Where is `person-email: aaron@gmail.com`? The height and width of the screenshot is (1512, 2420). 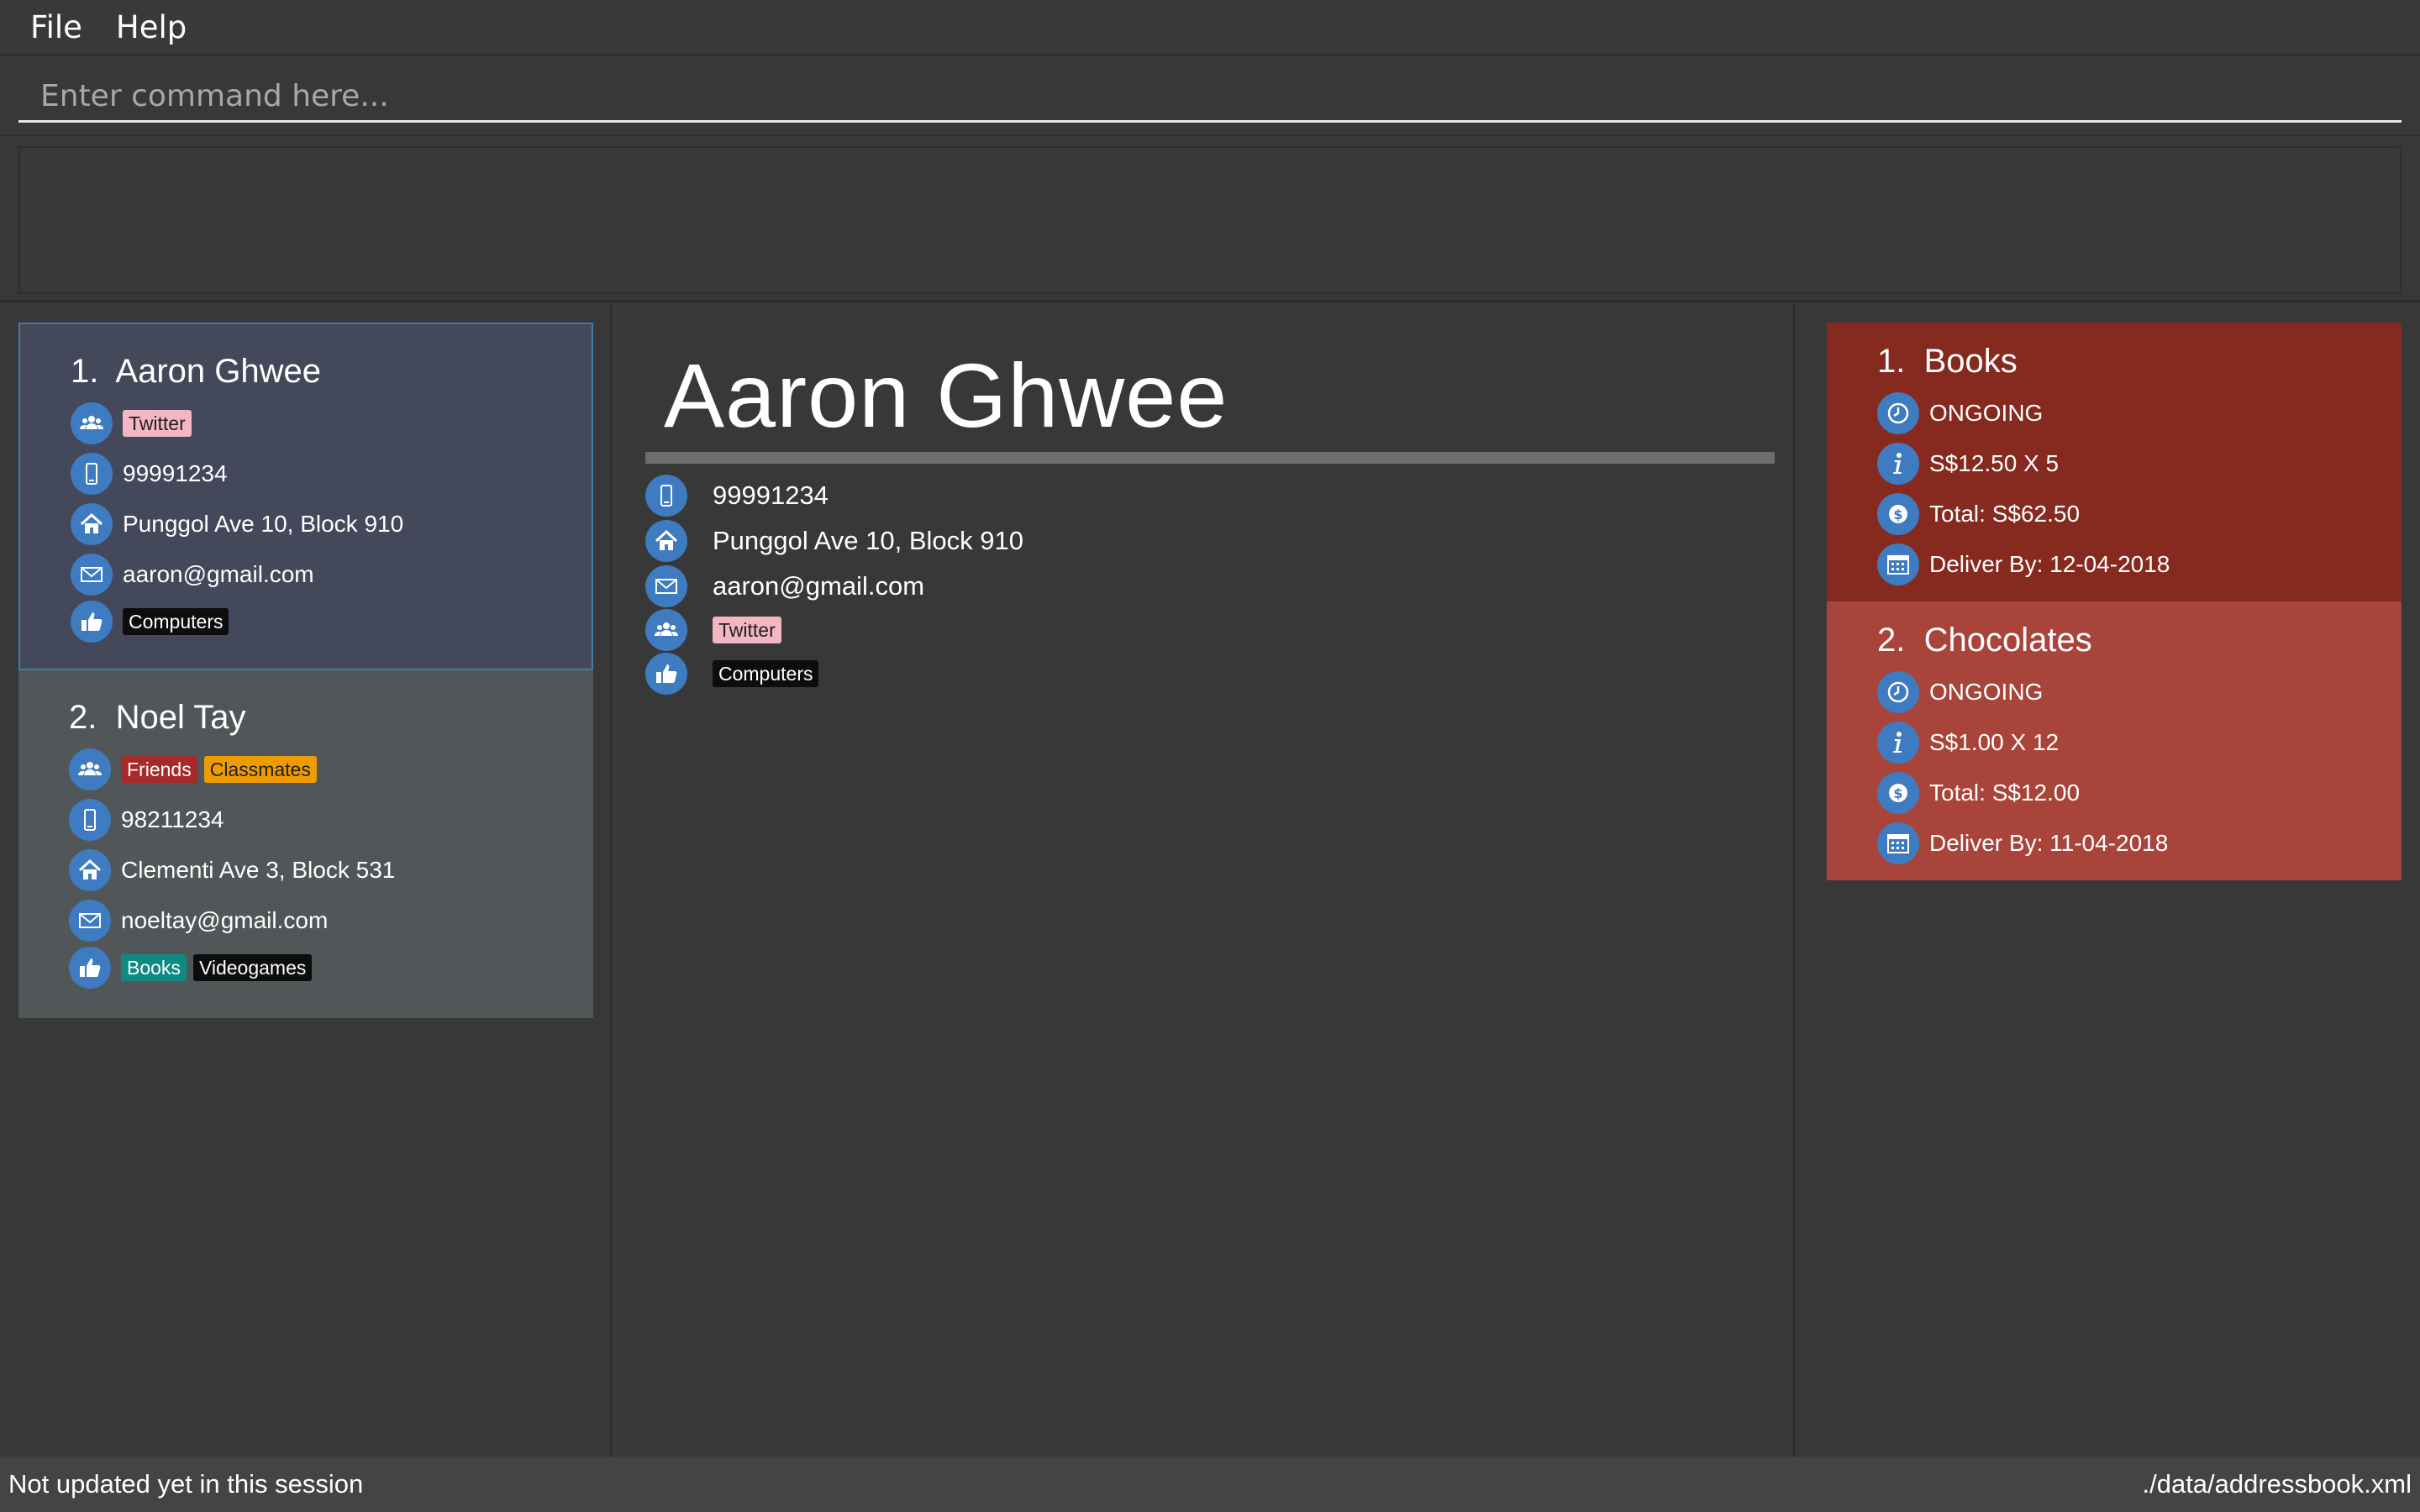 person-email: aaron@gmail.com is located at coordinates (218, 574).